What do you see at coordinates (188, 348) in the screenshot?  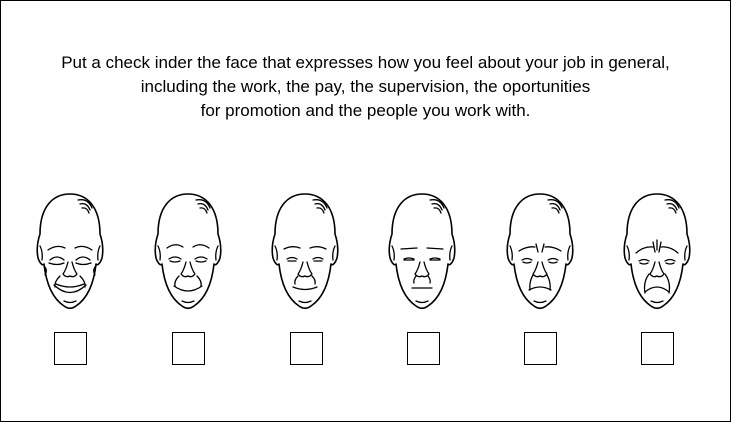 I see `checkbox-happy` at bounding box center [188, 348].